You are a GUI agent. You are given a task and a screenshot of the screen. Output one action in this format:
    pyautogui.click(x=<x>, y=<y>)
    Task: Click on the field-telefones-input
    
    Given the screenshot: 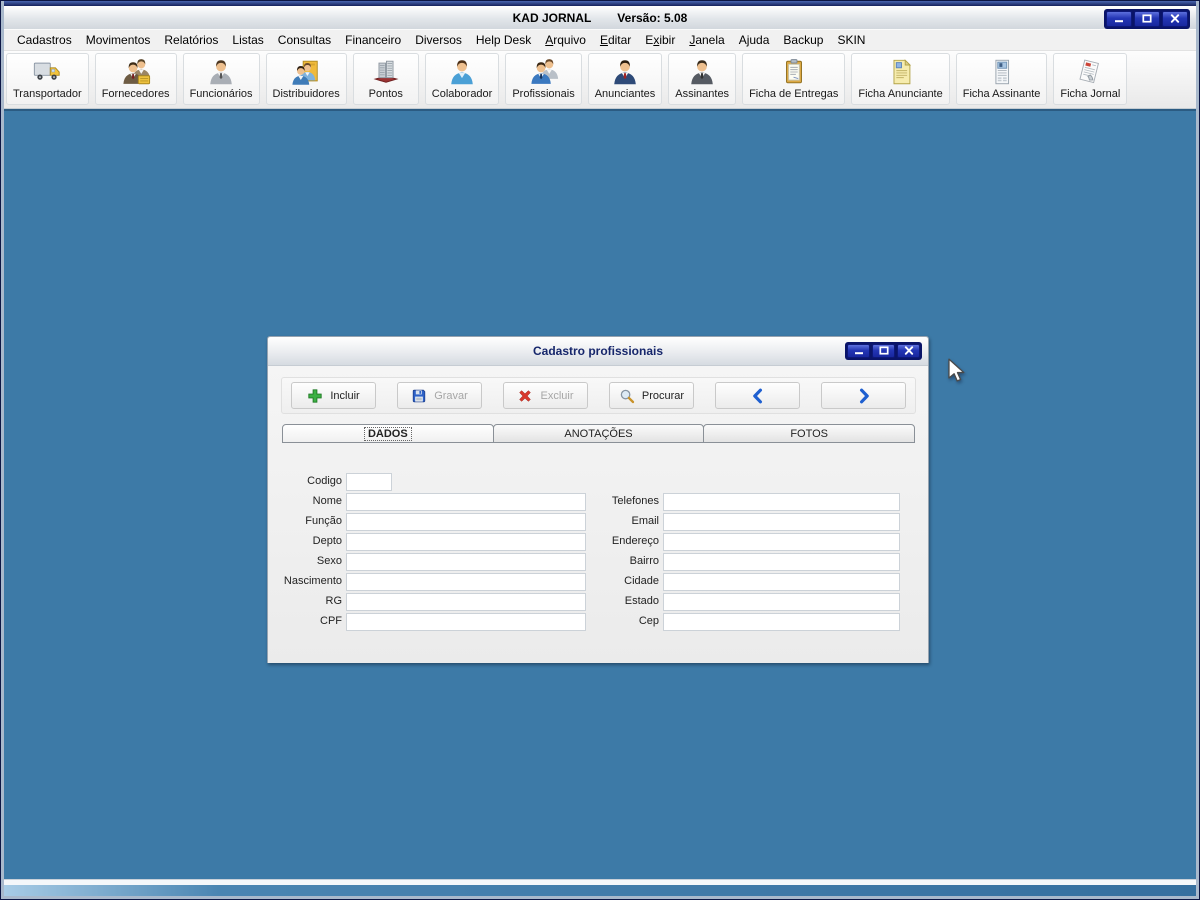 What is the action you would take?
    pyautogui.click(x=781, y=502)
    